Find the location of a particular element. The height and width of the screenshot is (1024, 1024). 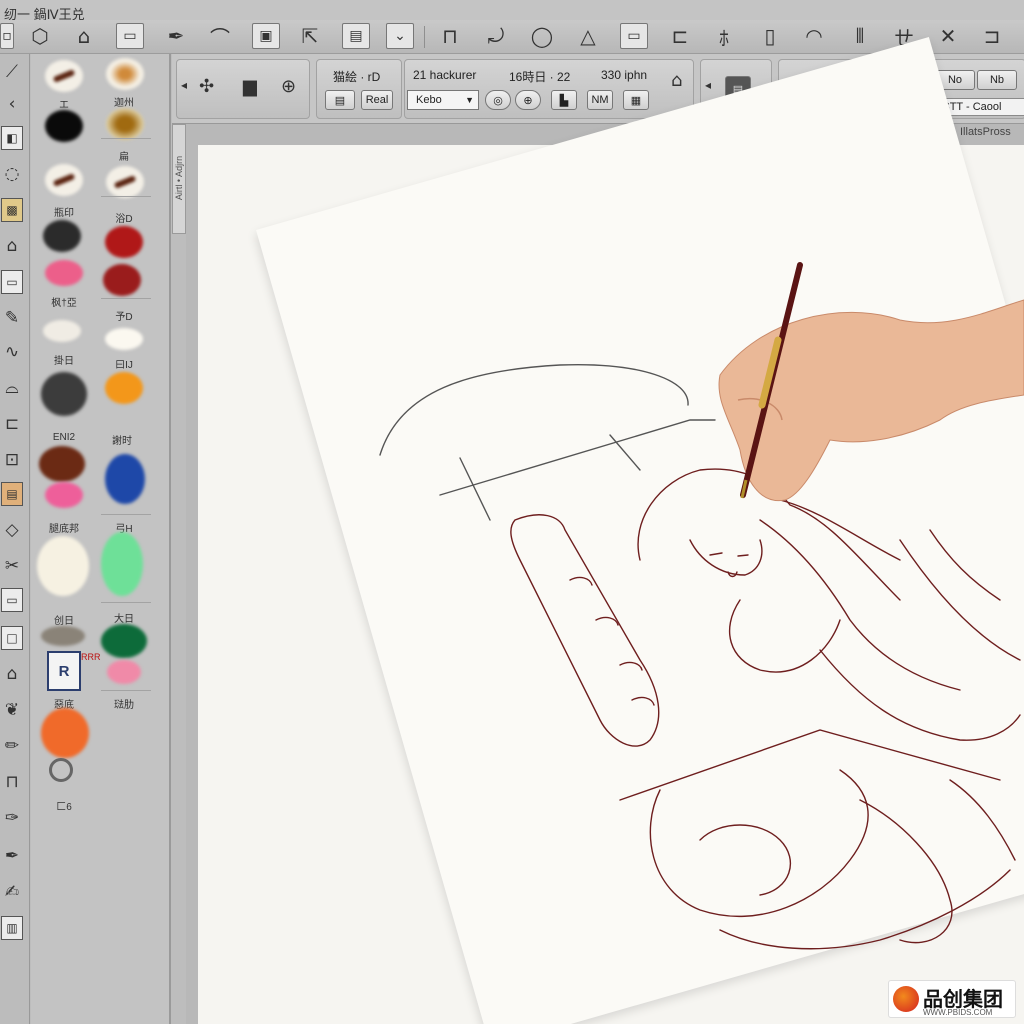

brush-label: 琺肋 is located at coordinates (124, 705).